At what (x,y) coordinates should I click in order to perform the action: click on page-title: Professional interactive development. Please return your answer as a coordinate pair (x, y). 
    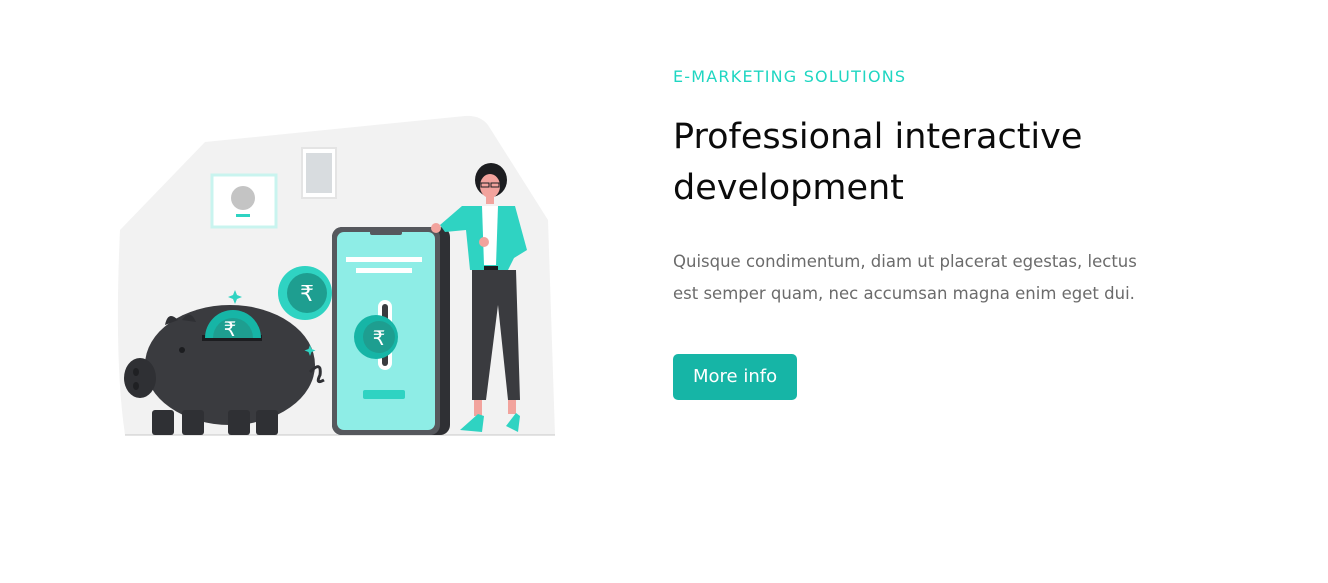
    Looking at the image, I should click on (878, 162).